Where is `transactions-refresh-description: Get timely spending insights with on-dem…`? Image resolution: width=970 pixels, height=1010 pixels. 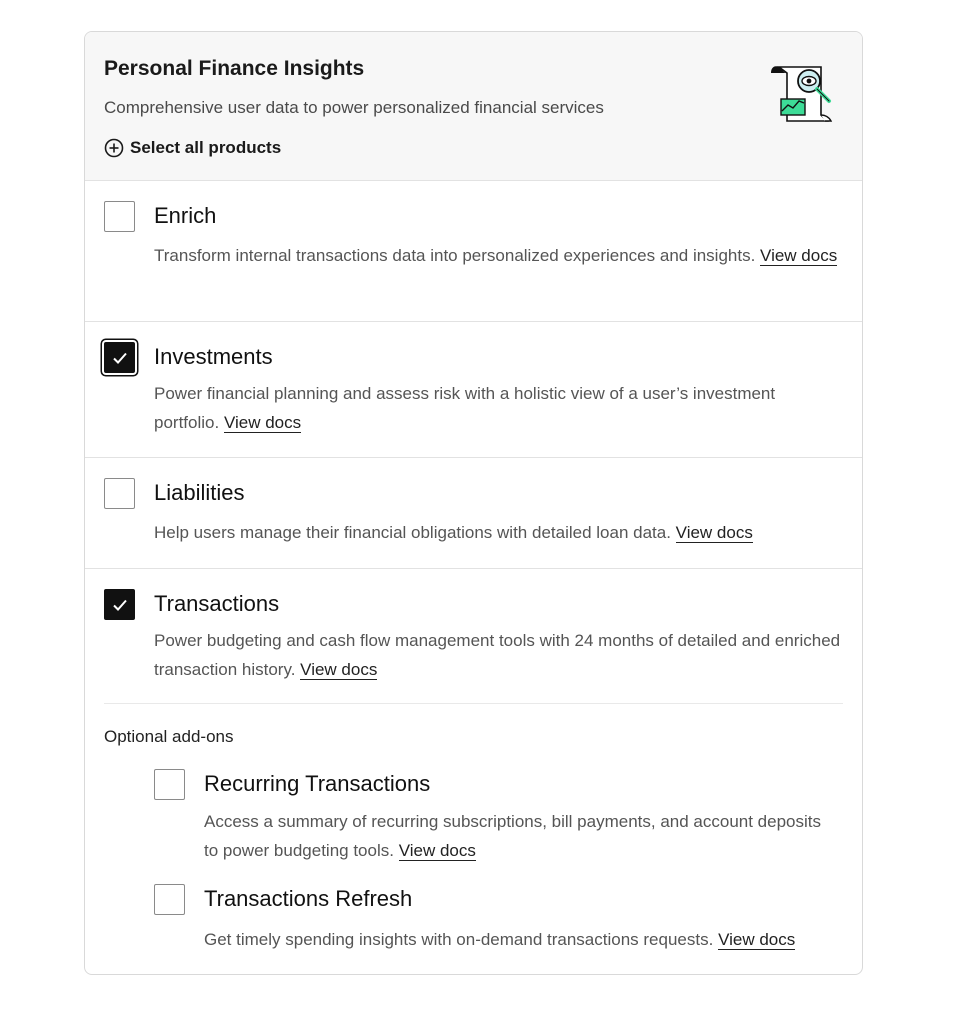 transactions-refresh-description: Get timely spending insights with on-dem… is located at coordinates (533, 939).